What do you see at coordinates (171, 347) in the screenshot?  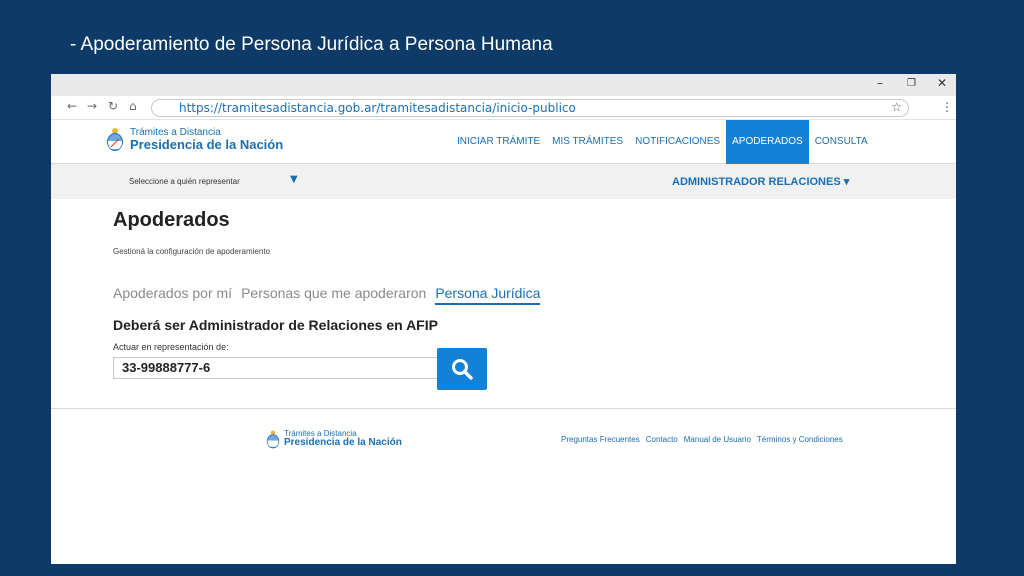 I see `field-label: Actuar en representación de:` at bounding box center [171, 347].